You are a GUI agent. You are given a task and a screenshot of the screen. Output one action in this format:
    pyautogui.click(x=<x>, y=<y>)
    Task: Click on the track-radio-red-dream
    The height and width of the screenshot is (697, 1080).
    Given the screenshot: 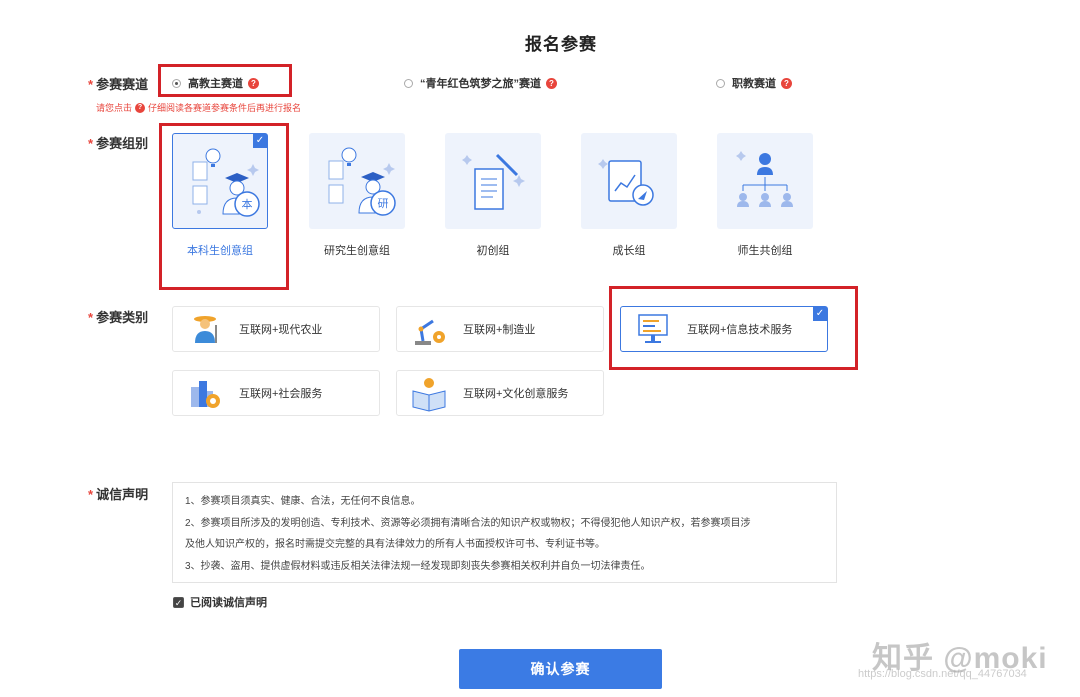 What is the action you would take?
    pyautogui.click(x=408, y=83)
    